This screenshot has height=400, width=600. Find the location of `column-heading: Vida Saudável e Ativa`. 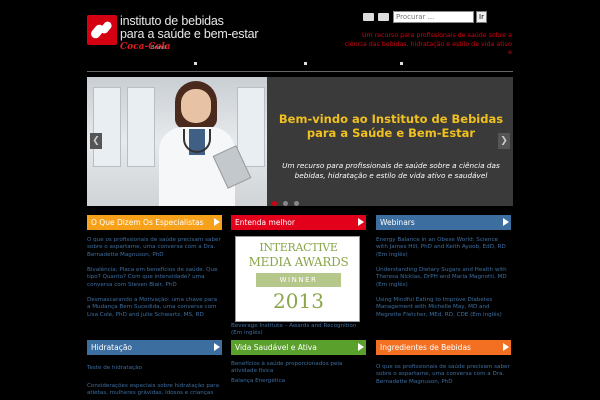

column-heading: Vida Saudável e Ativa is located at coordinates (298, 347).